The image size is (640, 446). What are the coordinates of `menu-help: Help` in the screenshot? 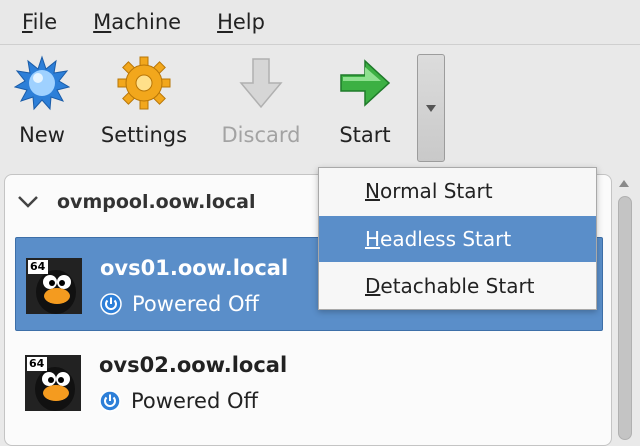 It's located at (241, 22).